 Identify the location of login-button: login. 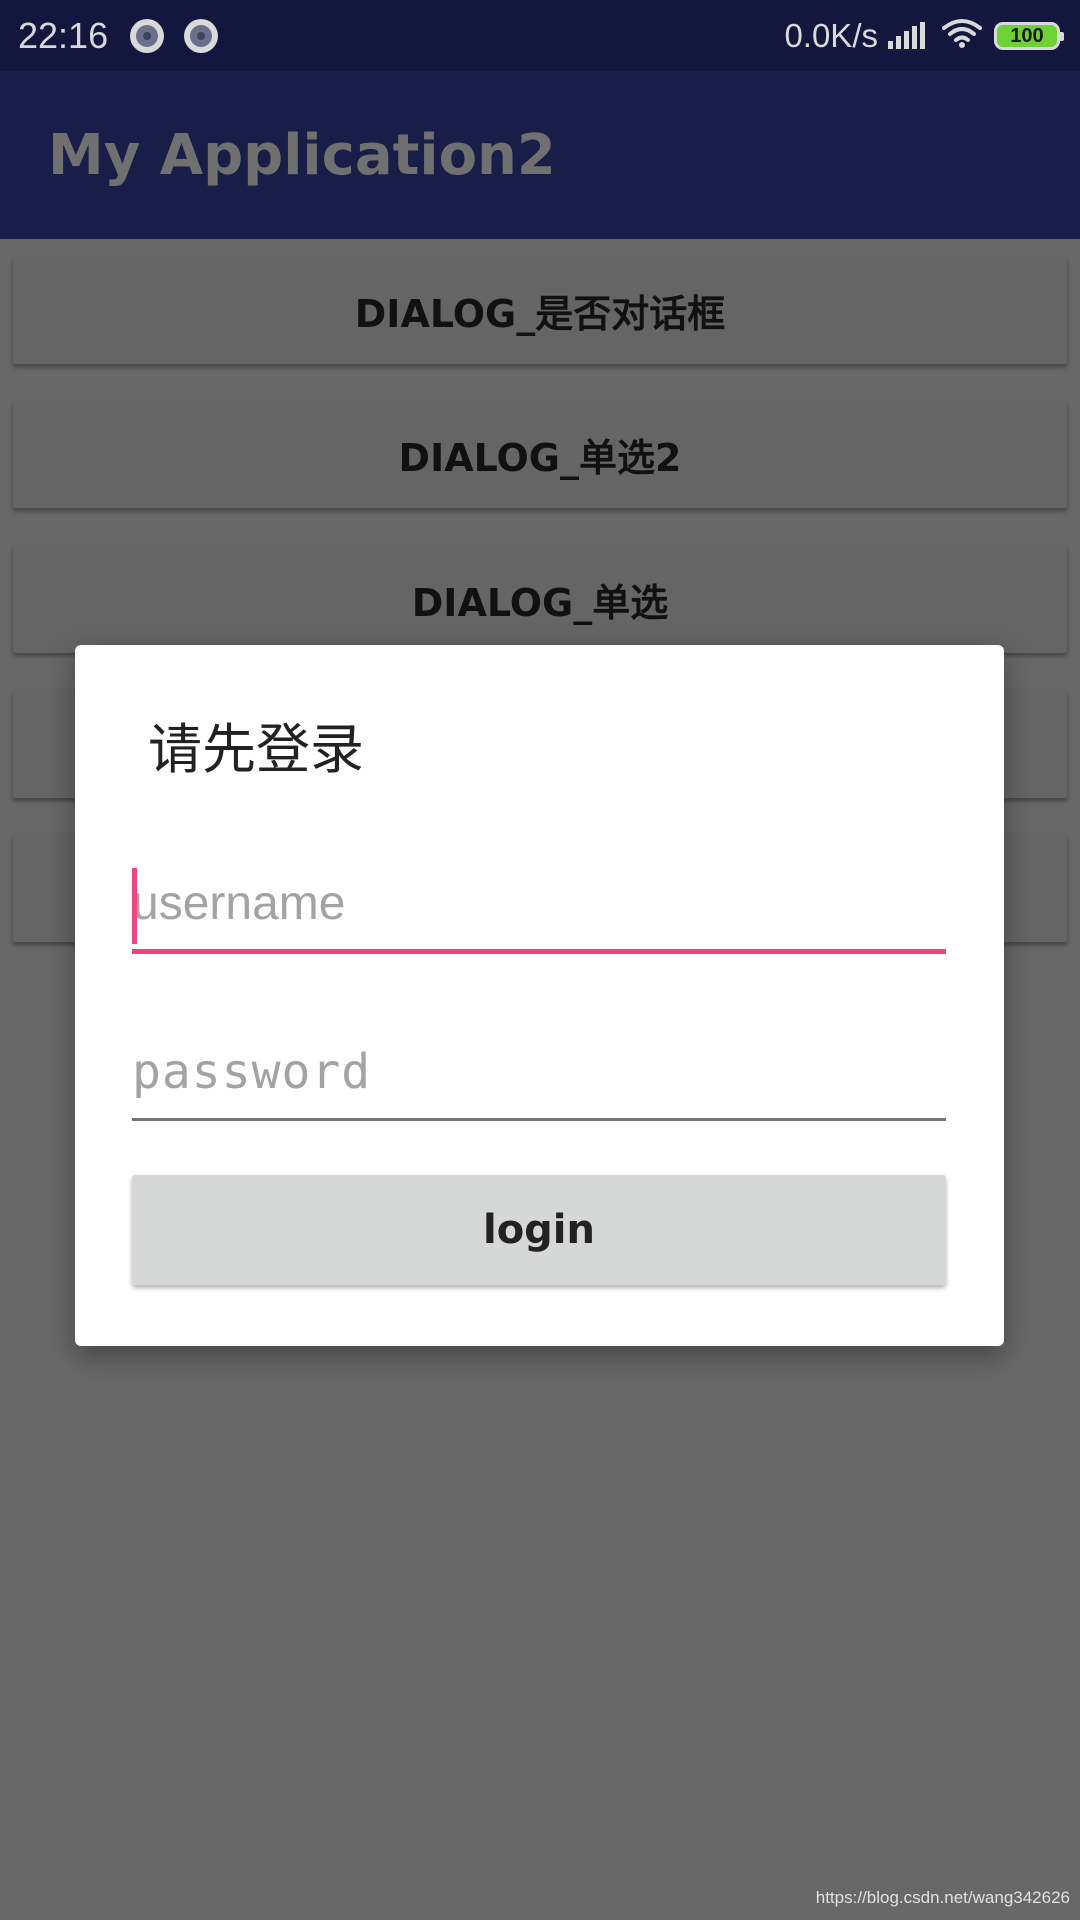
(539, 1230).